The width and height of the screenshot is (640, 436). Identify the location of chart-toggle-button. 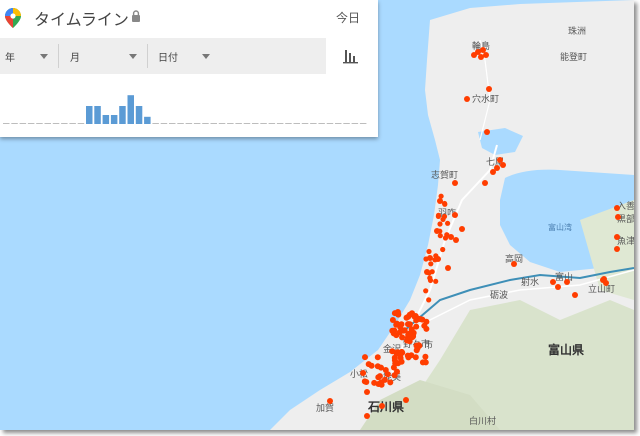
(352, 56).